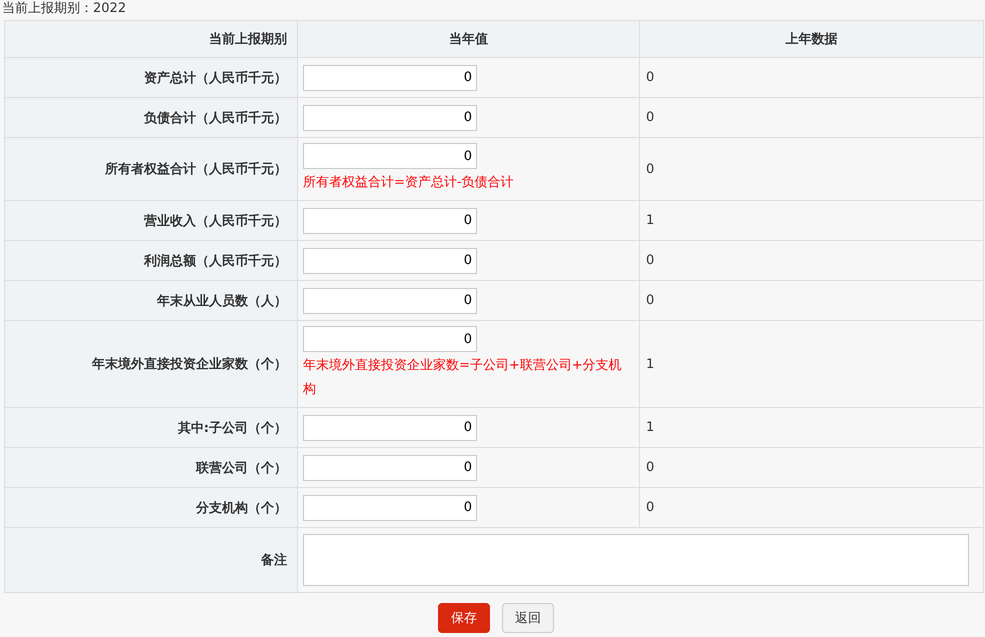  What do you see at coordinates (151, 39) in the screenshot?
I see `column-header: 当前上报期别` at bounding box center [151, 39].